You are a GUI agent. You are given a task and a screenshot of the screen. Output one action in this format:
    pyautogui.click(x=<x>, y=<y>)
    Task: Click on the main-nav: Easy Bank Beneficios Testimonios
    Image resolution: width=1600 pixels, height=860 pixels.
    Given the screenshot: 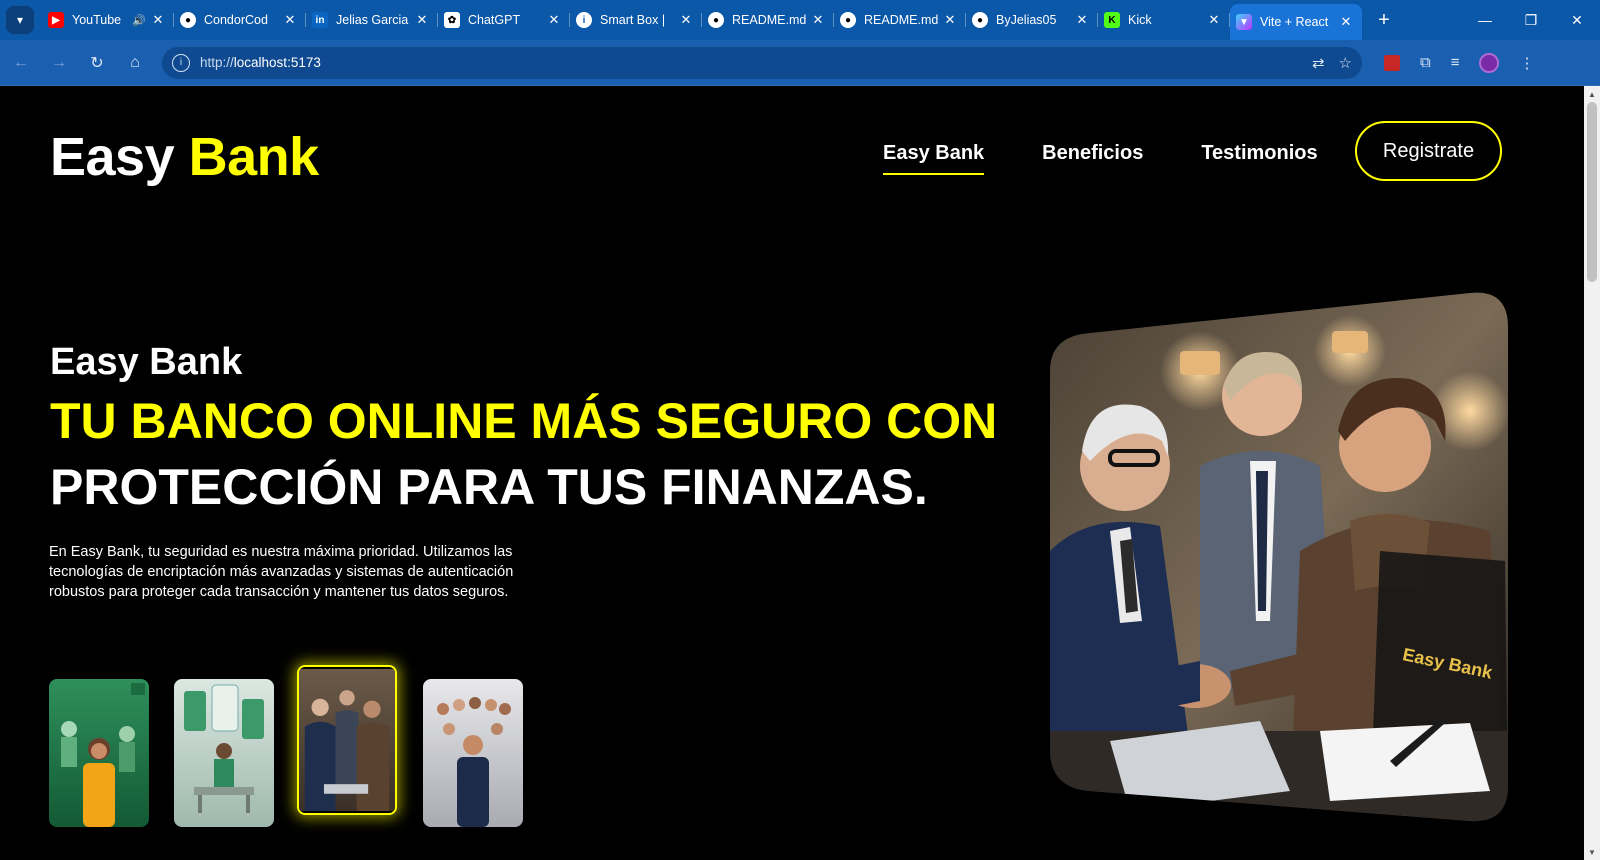 What is the action you would take?
    pyautogui.click(x=1100, y=158)
    